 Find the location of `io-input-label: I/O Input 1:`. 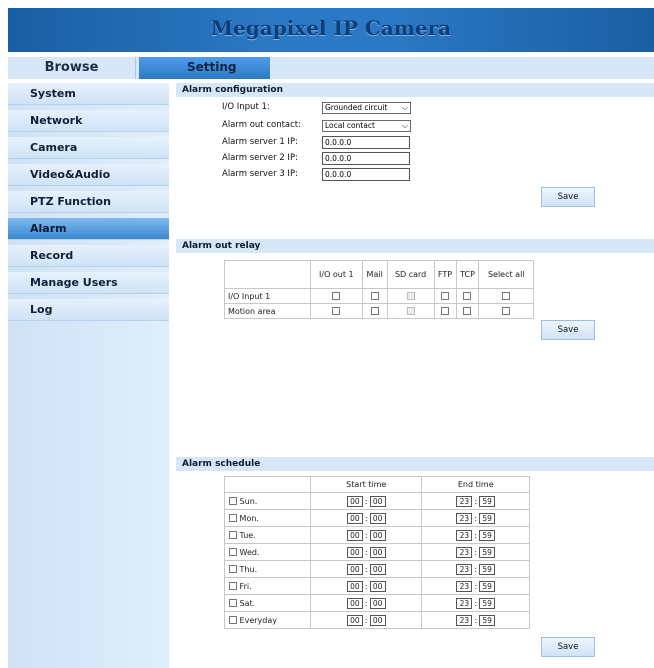

io-input-label: I/O Input 1: is located at coordinates (246, 107).